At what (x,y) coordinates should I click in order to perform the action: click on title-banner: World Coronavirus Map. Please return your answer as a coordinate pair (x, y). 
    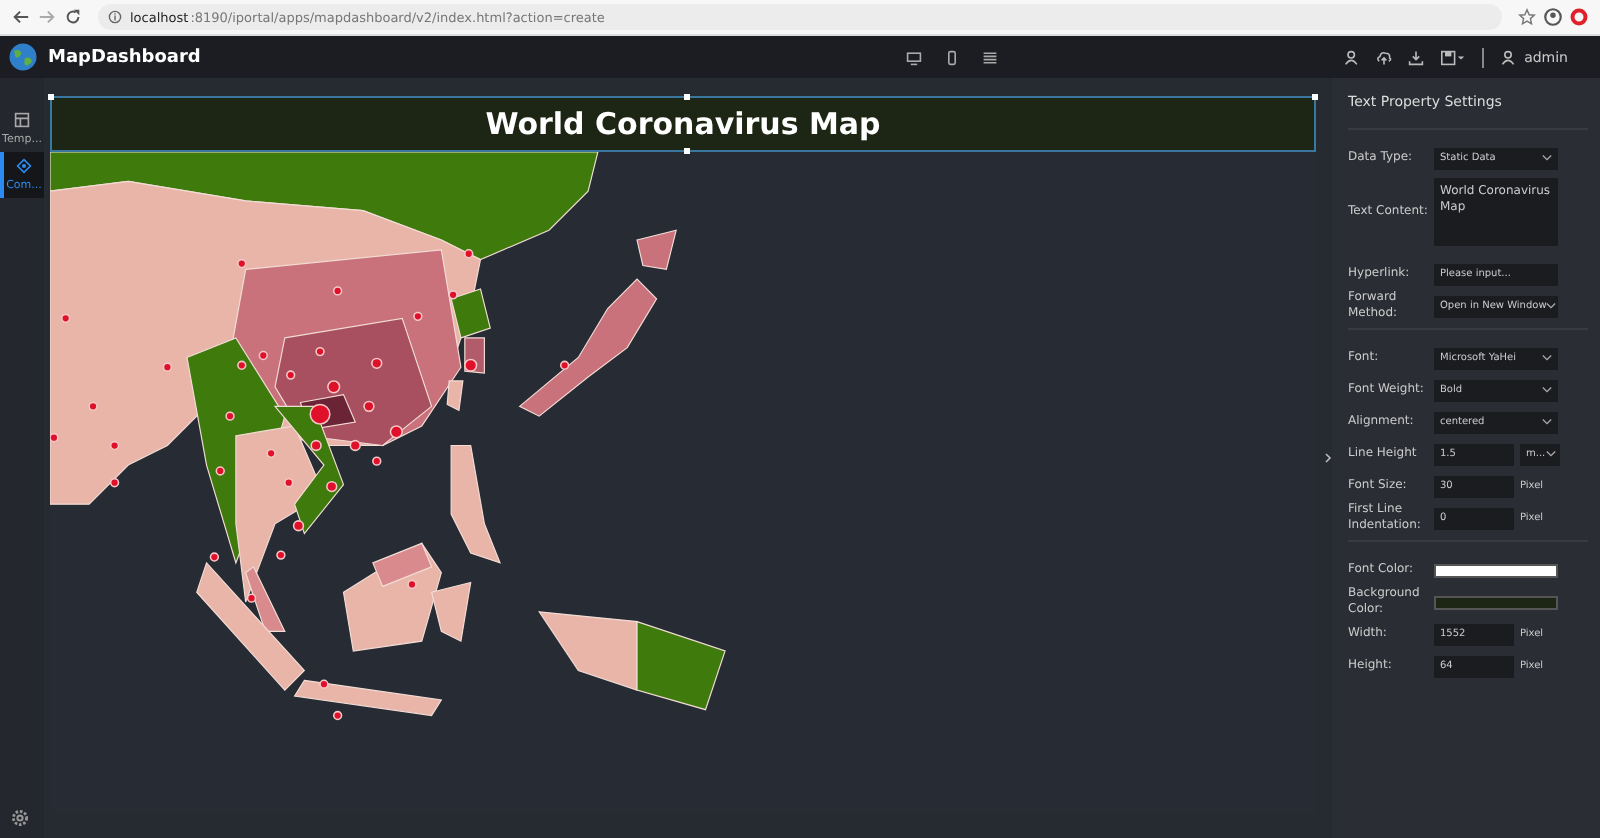
    Looking at the image, I should click on (683, 124).